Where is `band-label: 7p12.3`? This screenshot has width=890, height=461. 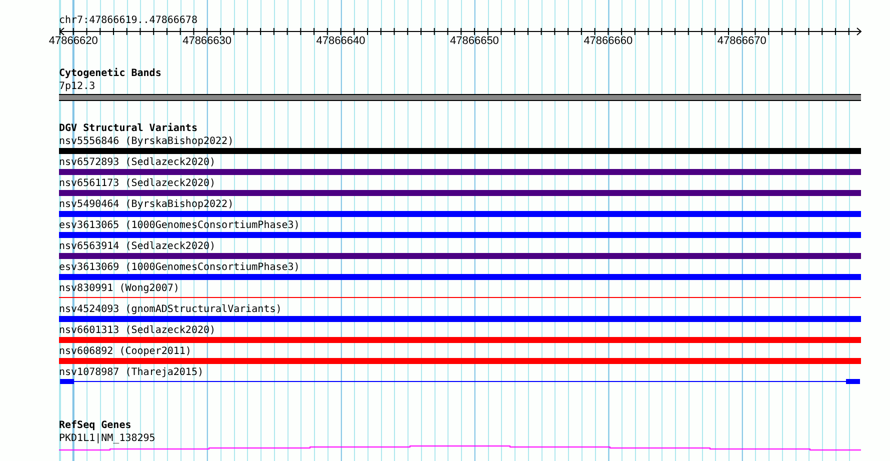
band-label: 7p12.3 is located at coordinates (77, 86).